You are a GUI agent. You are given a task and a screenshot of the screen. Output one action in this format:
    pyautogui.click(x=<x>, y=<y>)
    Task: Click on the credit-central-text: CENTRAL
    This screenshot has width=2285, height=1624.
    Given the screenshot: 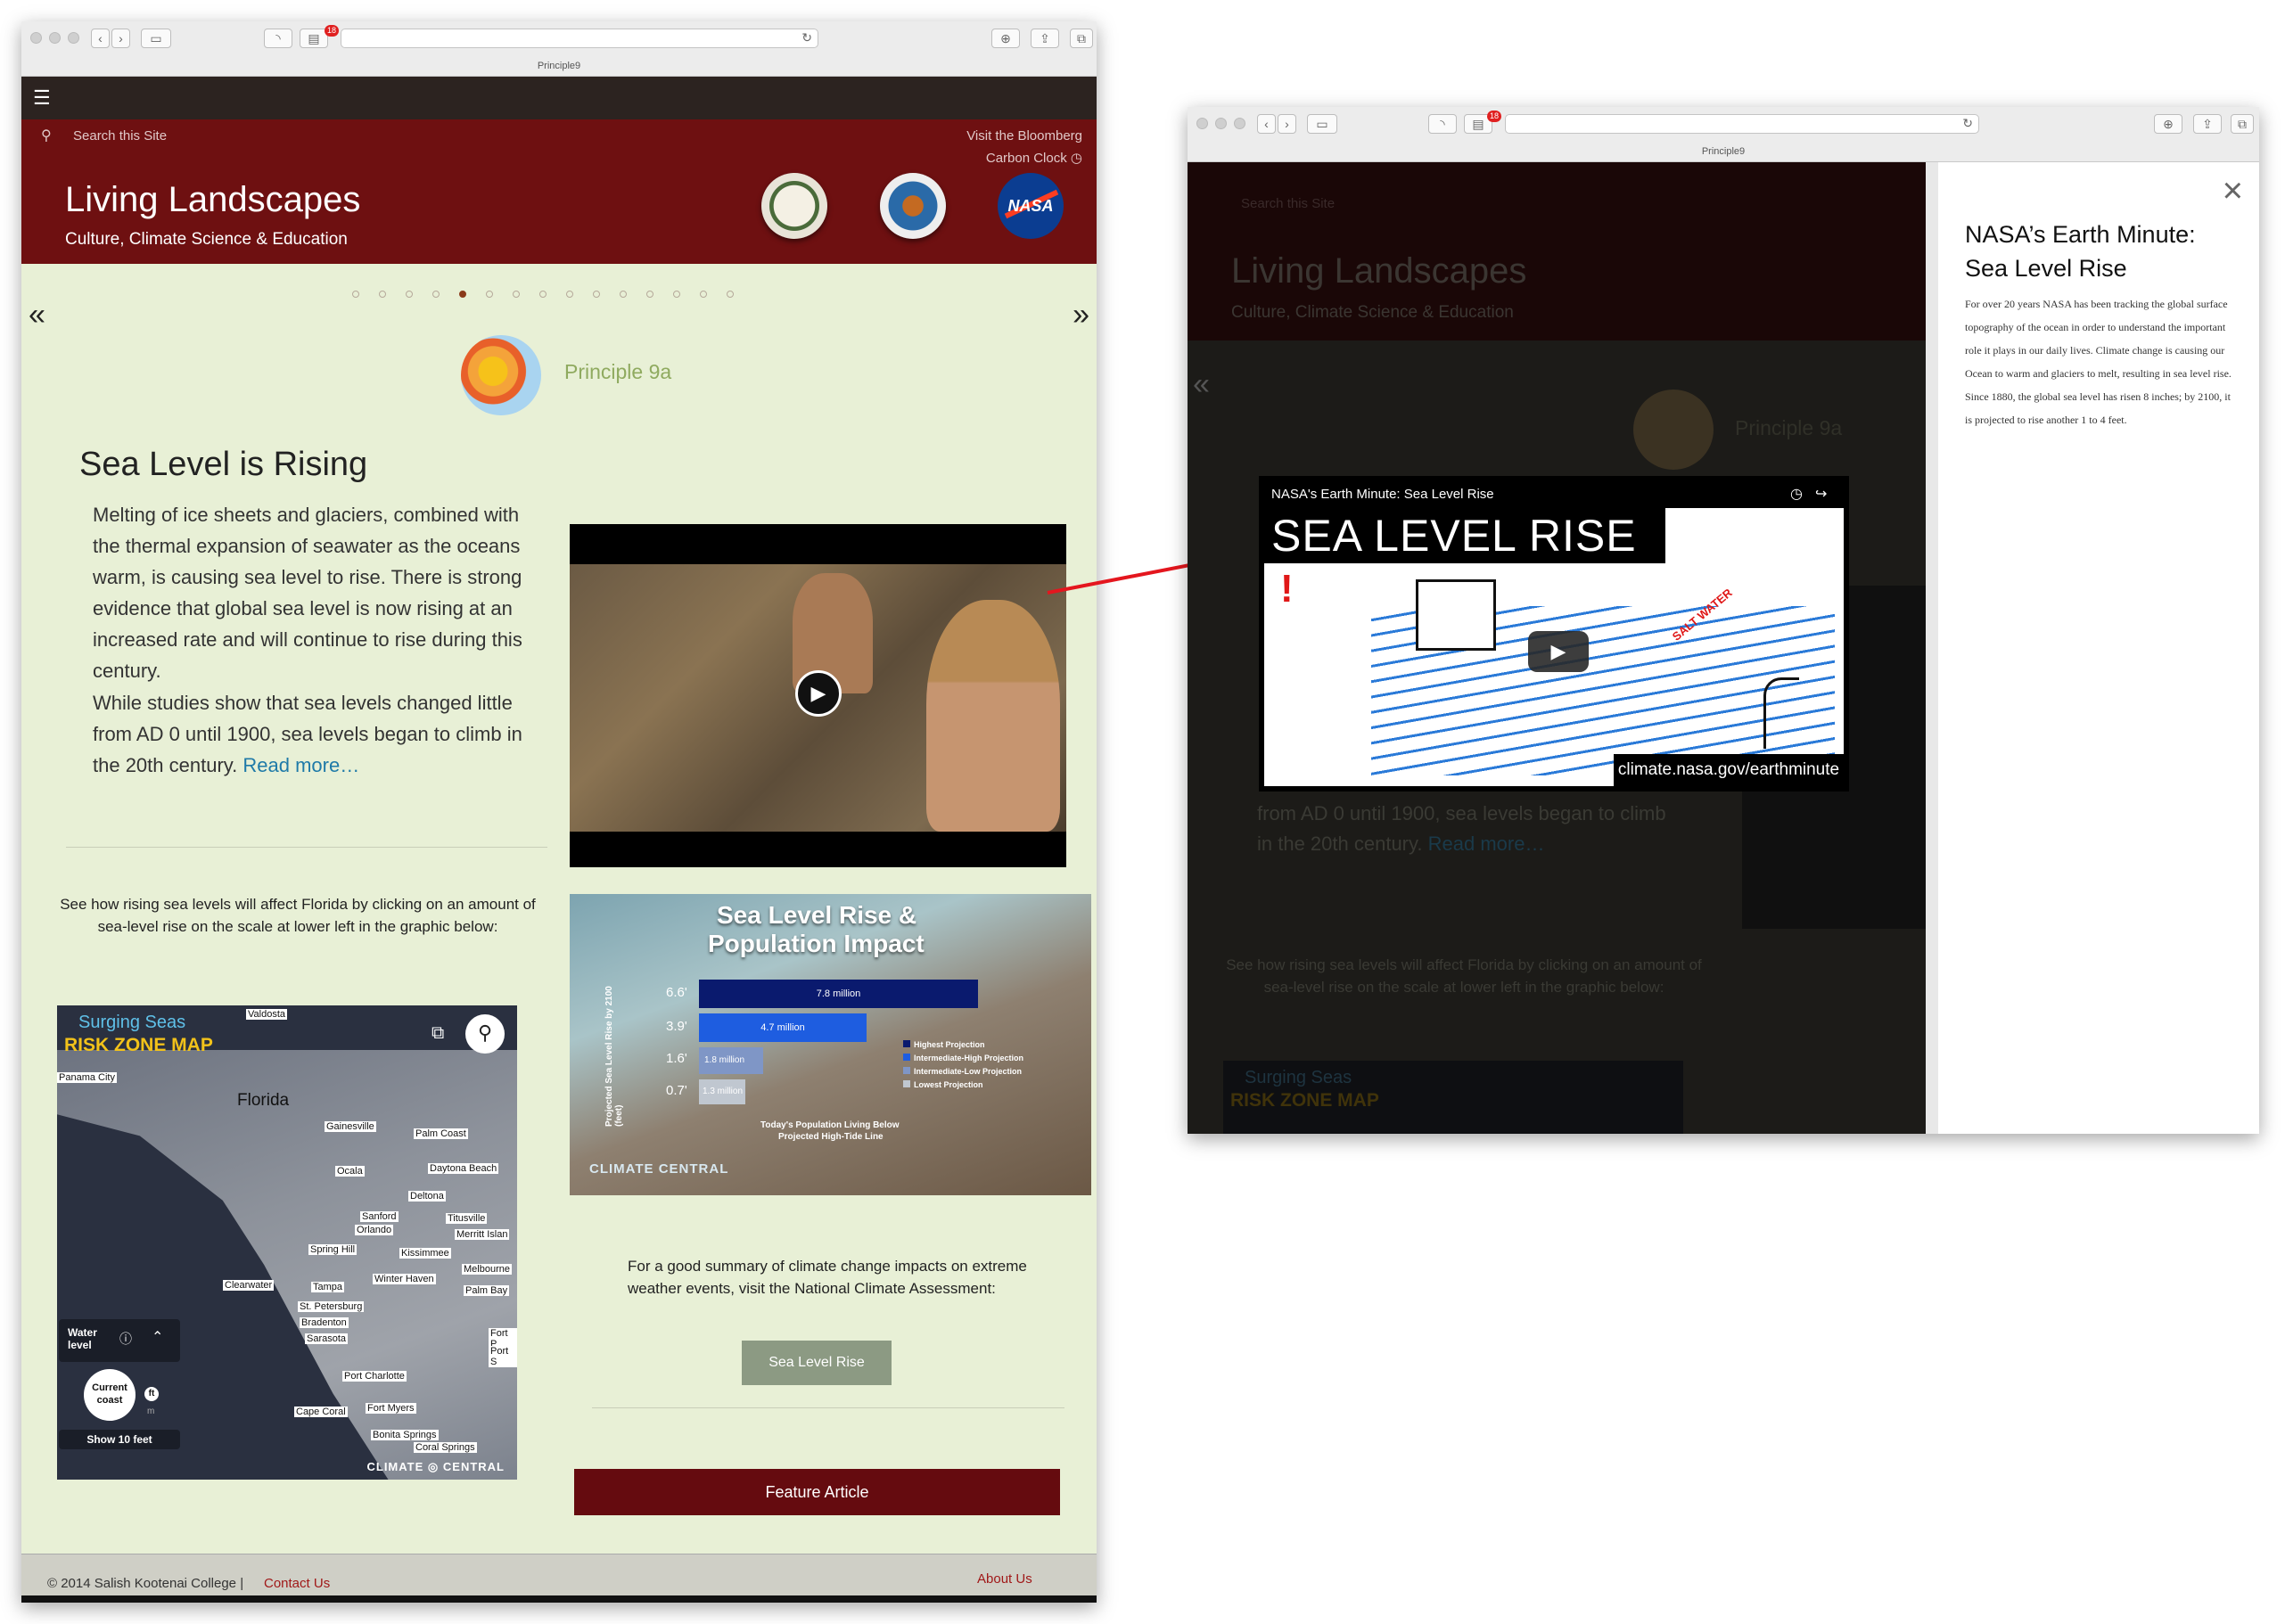 What is the action you would take?
    pyautogui.click(x=474, y=1466)
    